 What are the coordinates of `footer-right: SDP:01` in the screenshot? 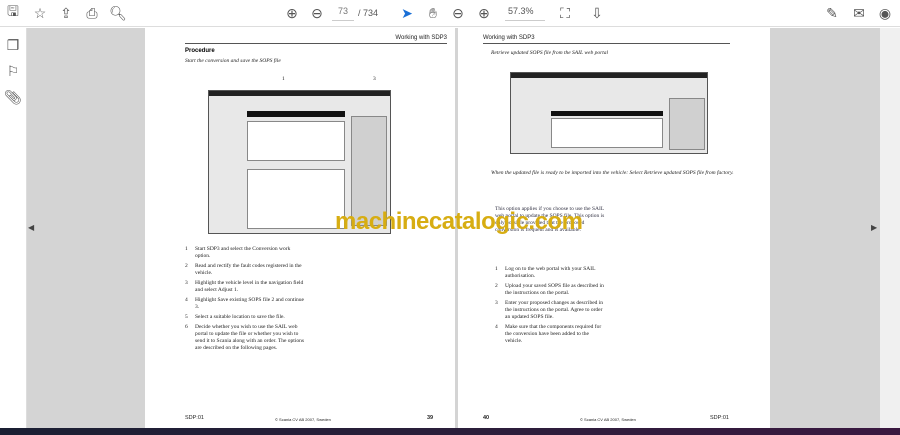 It's located at (719, 418).